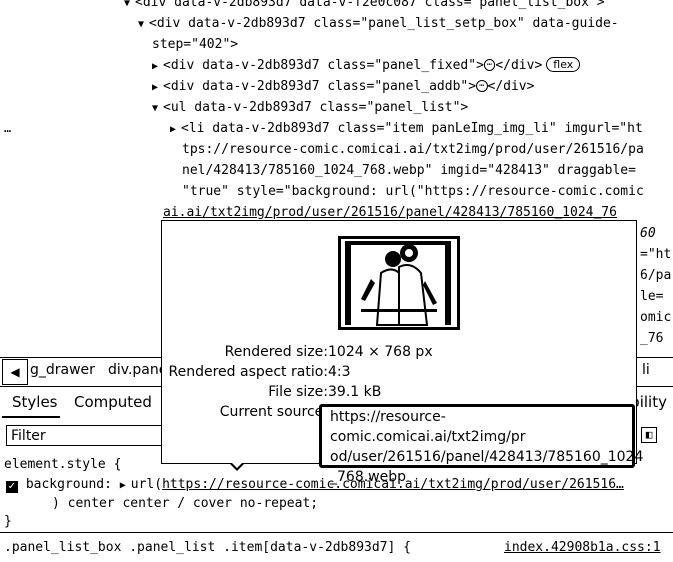  I want to click on tree-fragment: _76, so click(652, 338).